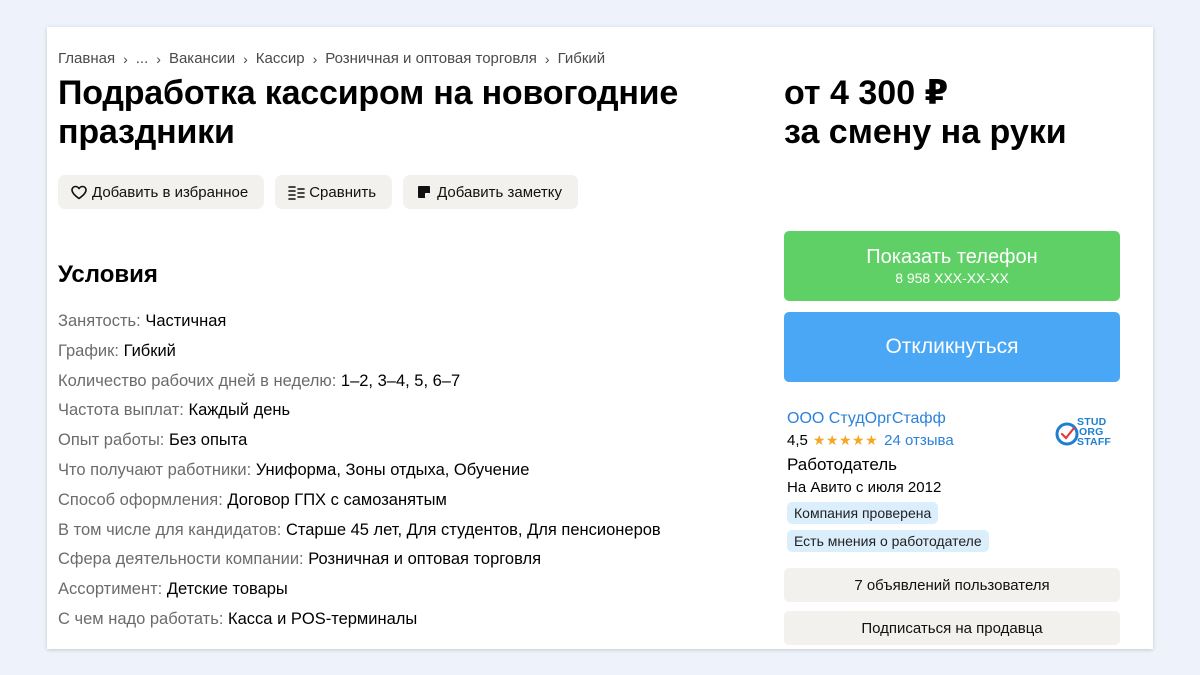 The image size is (1200, 675). I want to click on condition-label: Количество рабочих дней в неделю:, so click(197, 380).